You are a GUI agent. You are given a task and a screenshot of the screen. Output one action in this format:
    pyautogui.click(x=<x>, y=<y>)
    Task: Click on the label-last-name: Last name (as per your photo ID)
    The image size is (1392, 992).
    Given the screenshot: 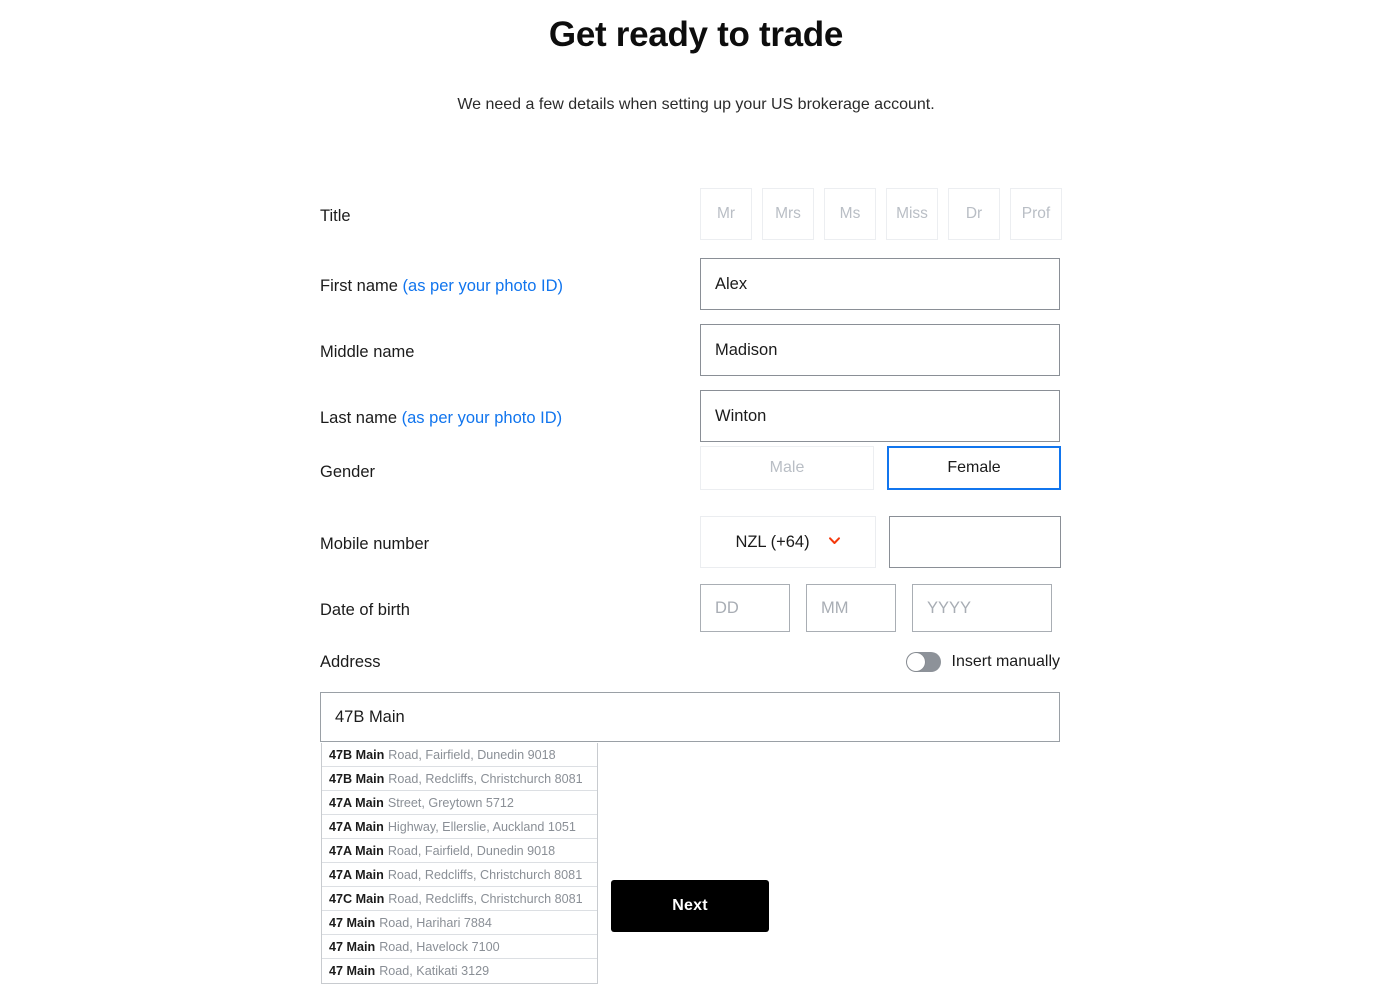 What is the action you would take?
    pyautogui.click(x=510, y=409)
    